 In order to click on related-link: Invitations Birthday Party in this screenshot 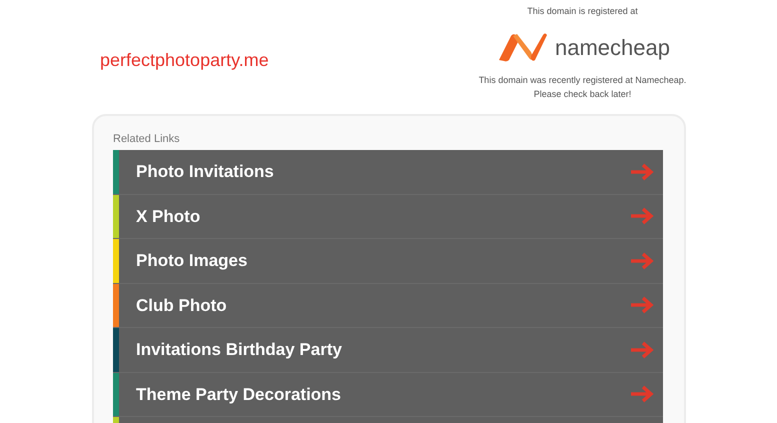, I will do `click(388, 350)`.